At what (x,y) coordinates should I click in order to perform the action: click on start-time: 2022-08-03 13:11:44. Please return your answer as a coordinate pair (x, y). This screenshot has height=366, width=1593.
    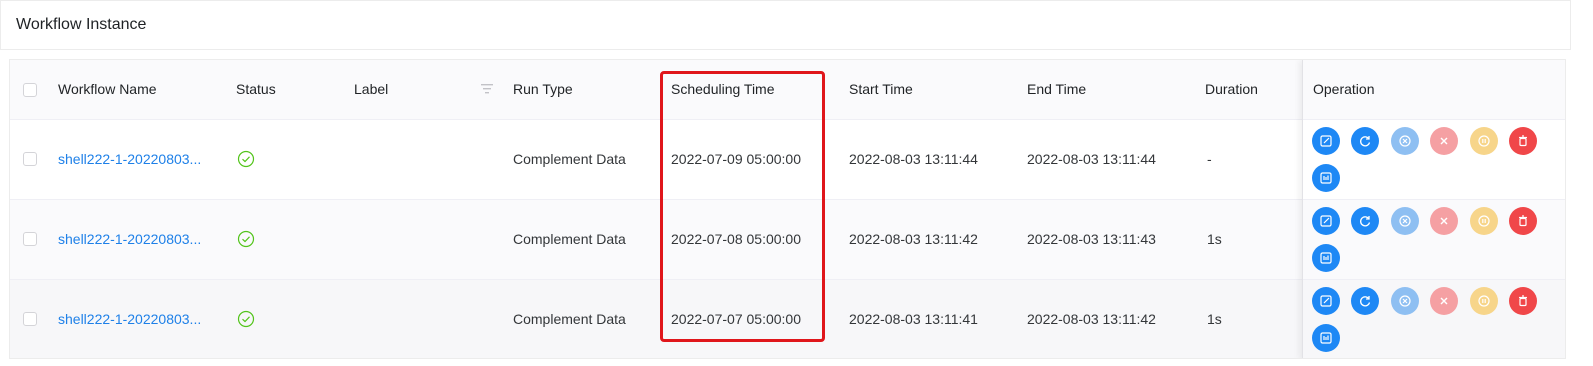
    Looking at the image, I should click on (913, 159).